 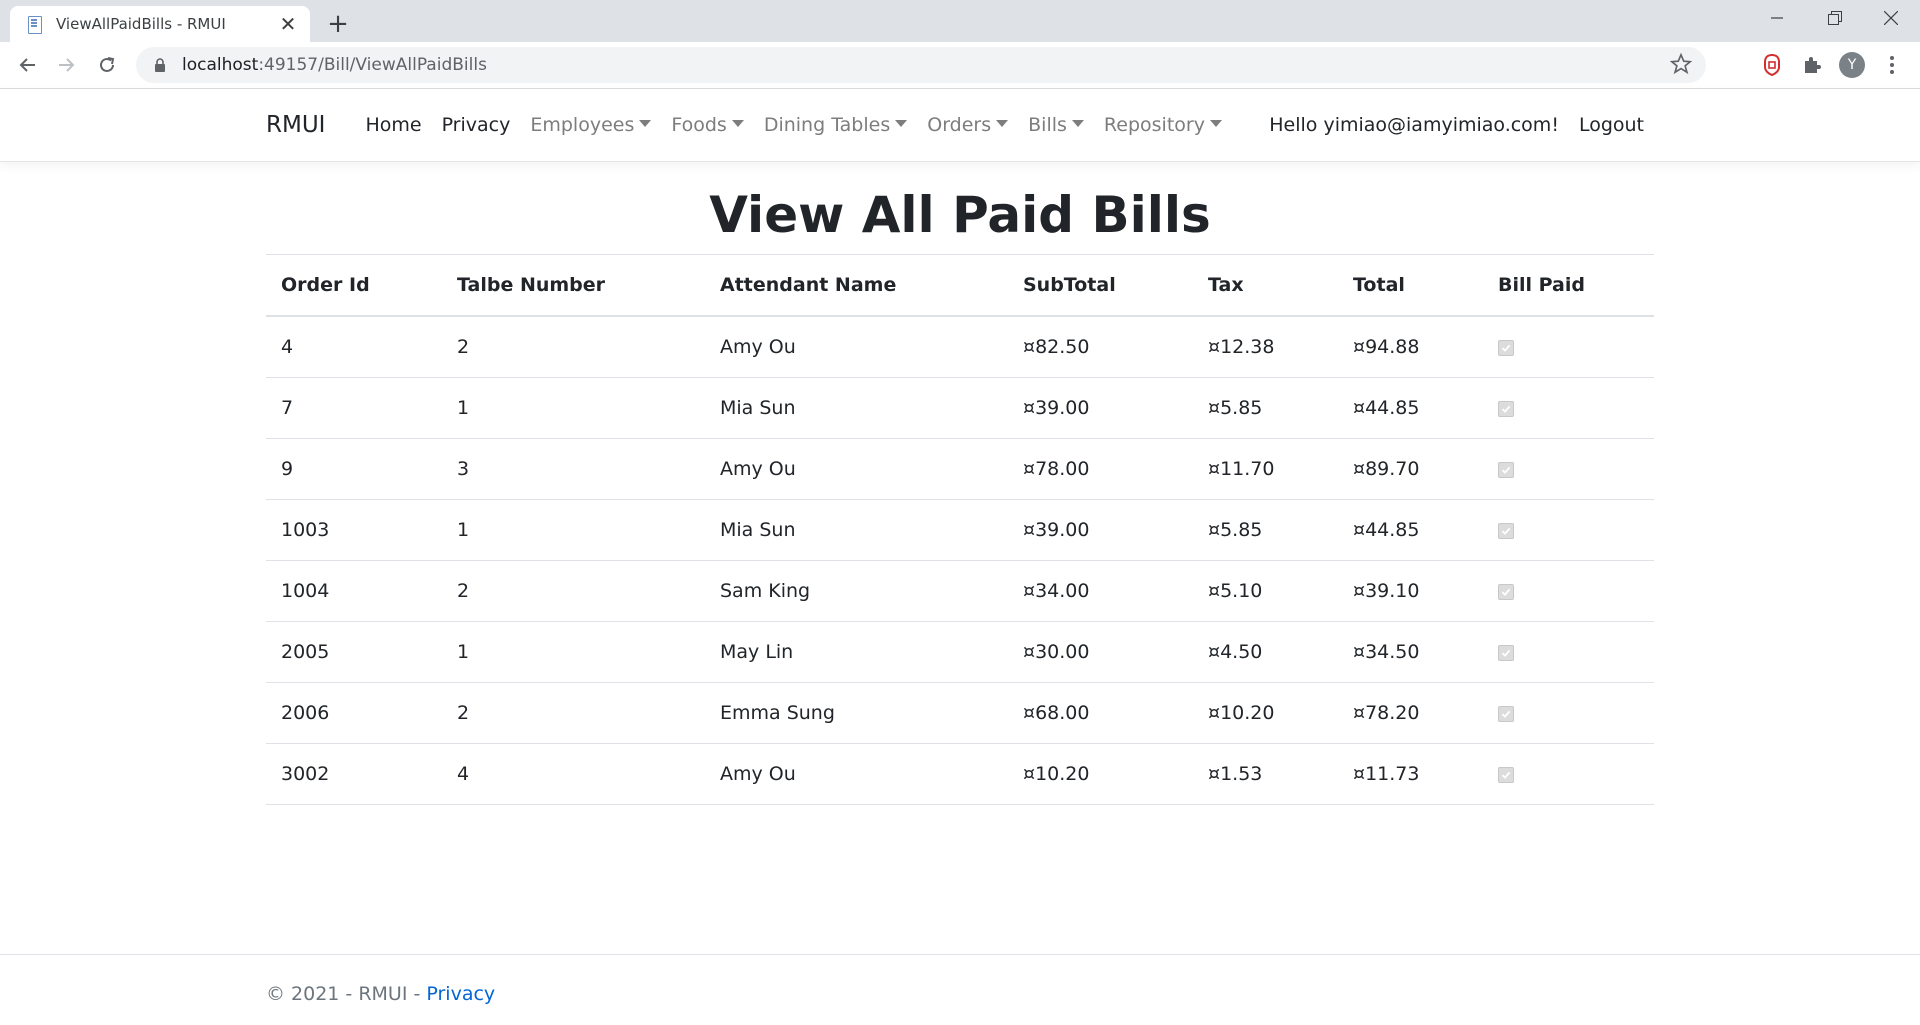 What do you see at coordinates (1772, 65) in the screenshot?
I see `extension-shield-icon` at bounding box center [1772, 65].